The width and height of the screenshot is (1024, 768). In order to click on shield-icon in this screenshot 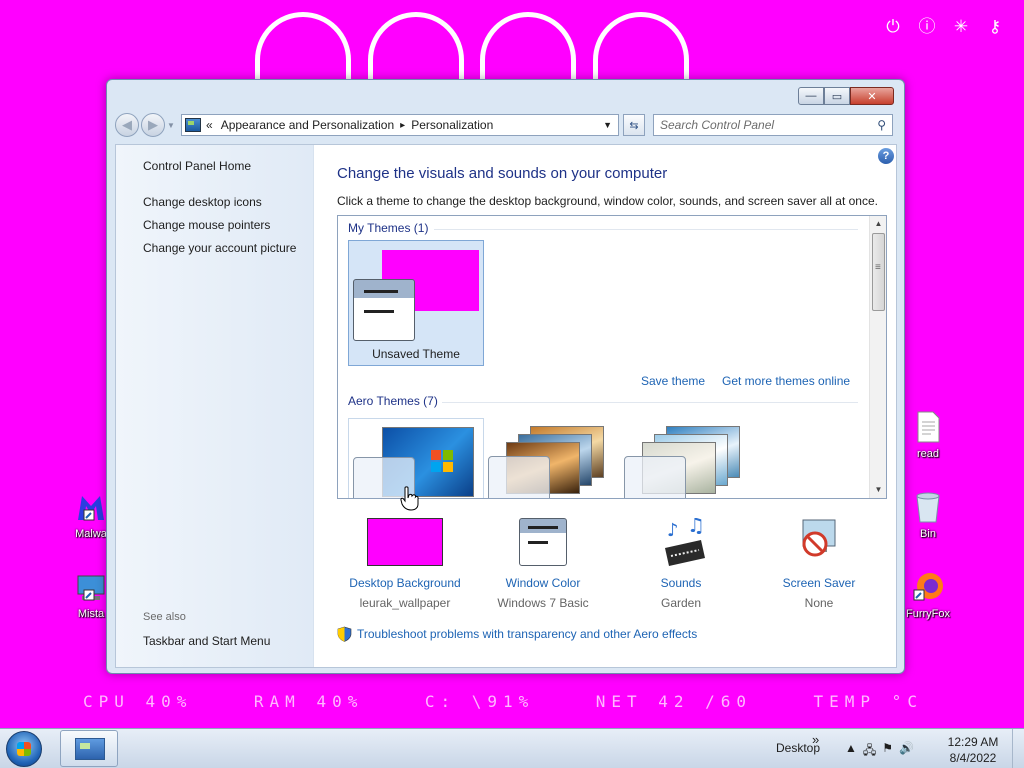, I will do `click(344, 634)`.